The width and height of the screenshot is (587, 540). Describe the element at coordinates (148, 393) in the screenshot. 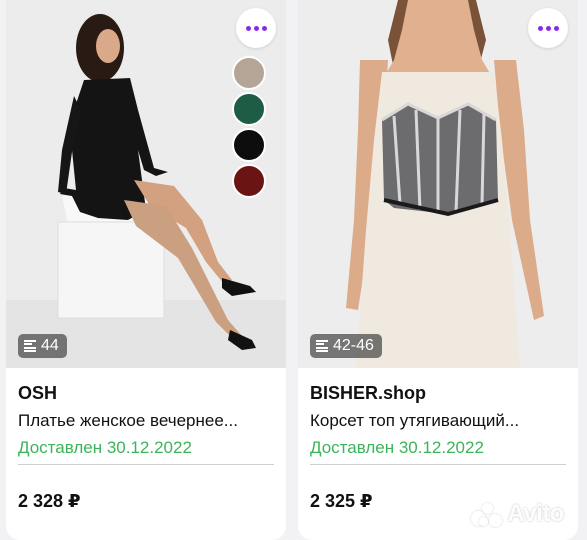

I see `seller-name: OSH` at that location.